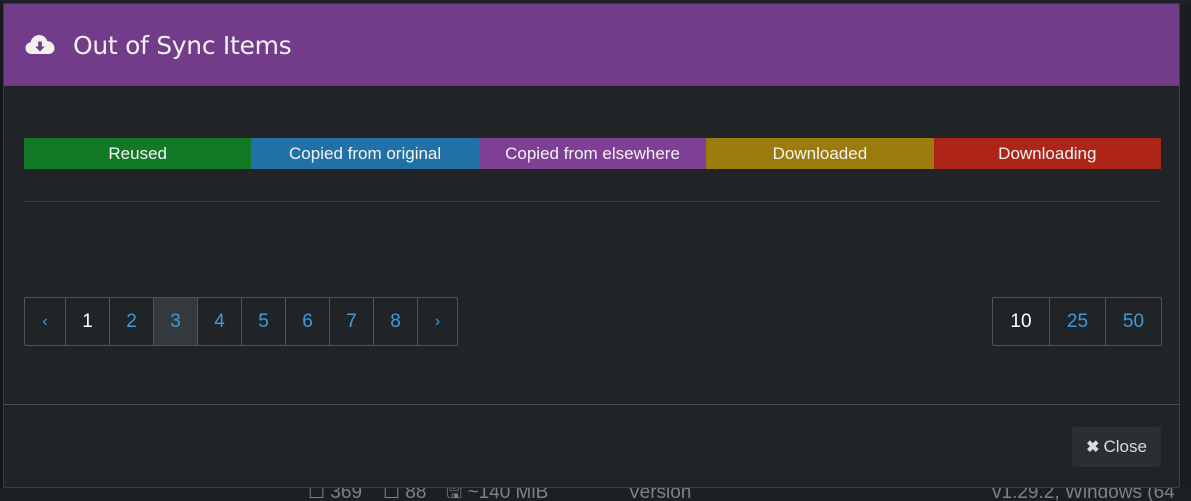  Describe the element at coordinates (131, 321) in the screenshot. I see `page-button-2: 2` at that location.